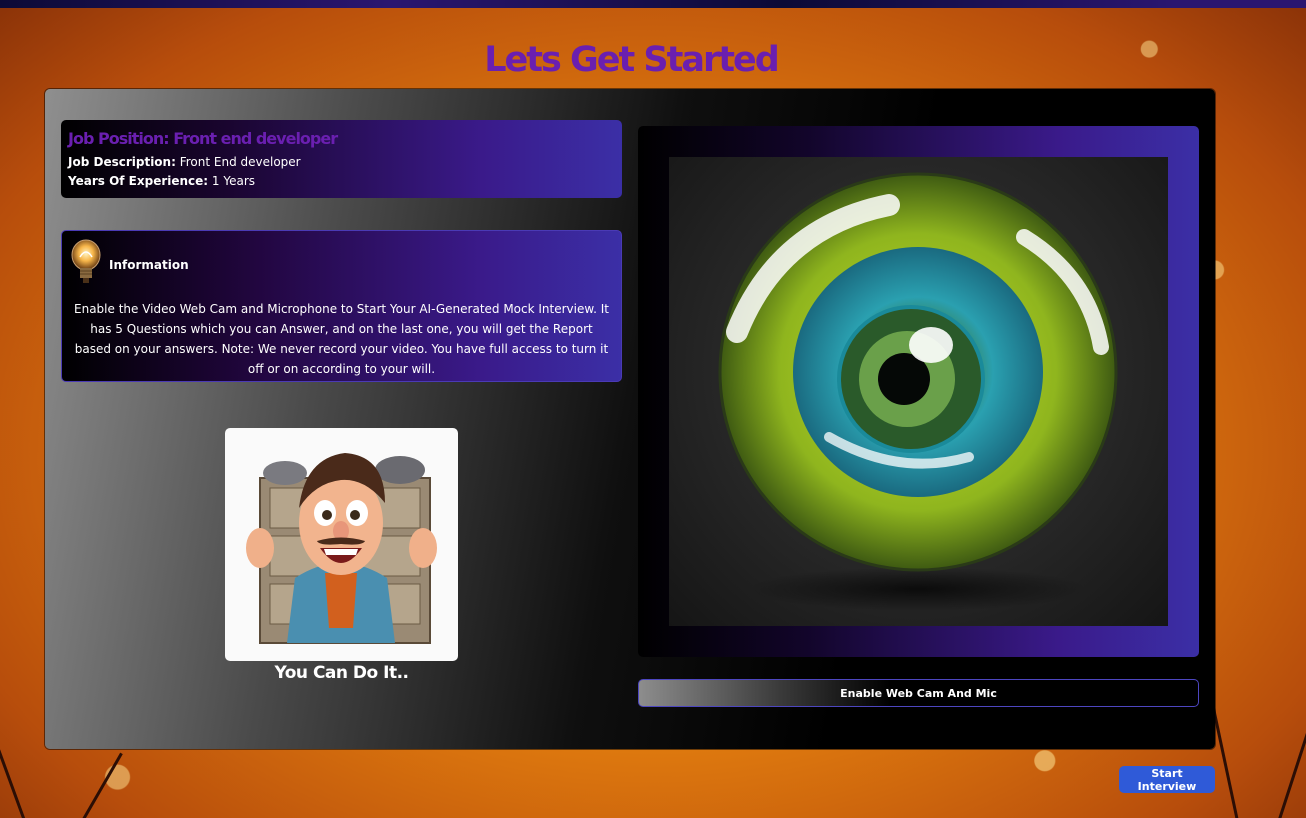 The image size is (1306, 818). I want to click on motivation-caption: You Can Do It.., so click(342, 673).